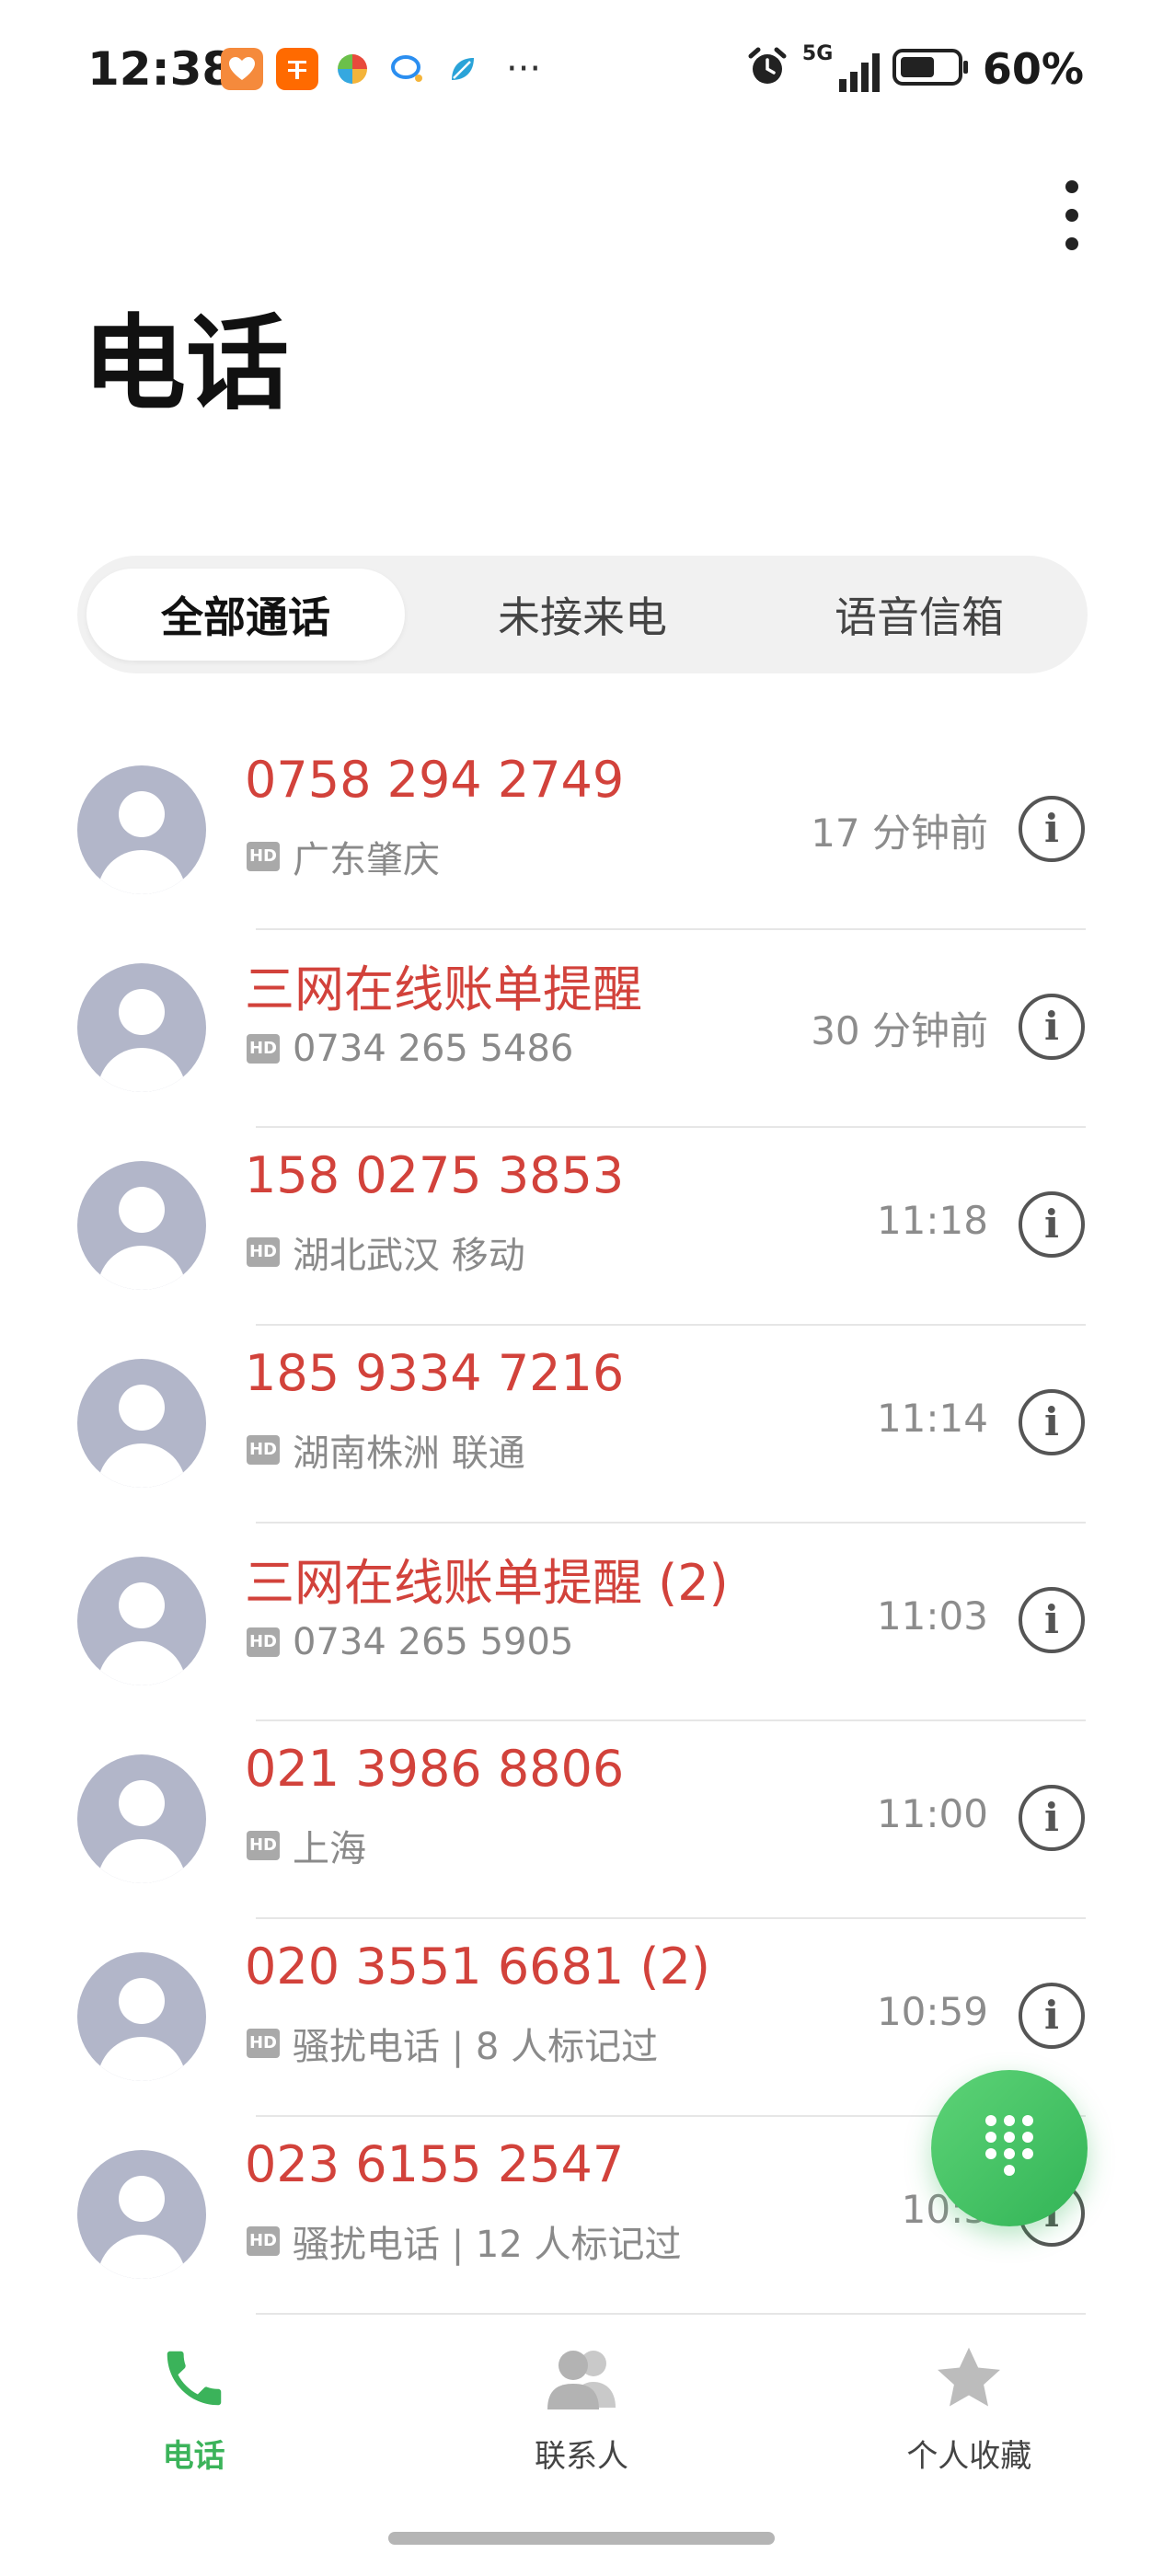  What do you see at coordinates (242, 69) in the screenshot?
I see `health-icon` at bounding box center [242, 69].